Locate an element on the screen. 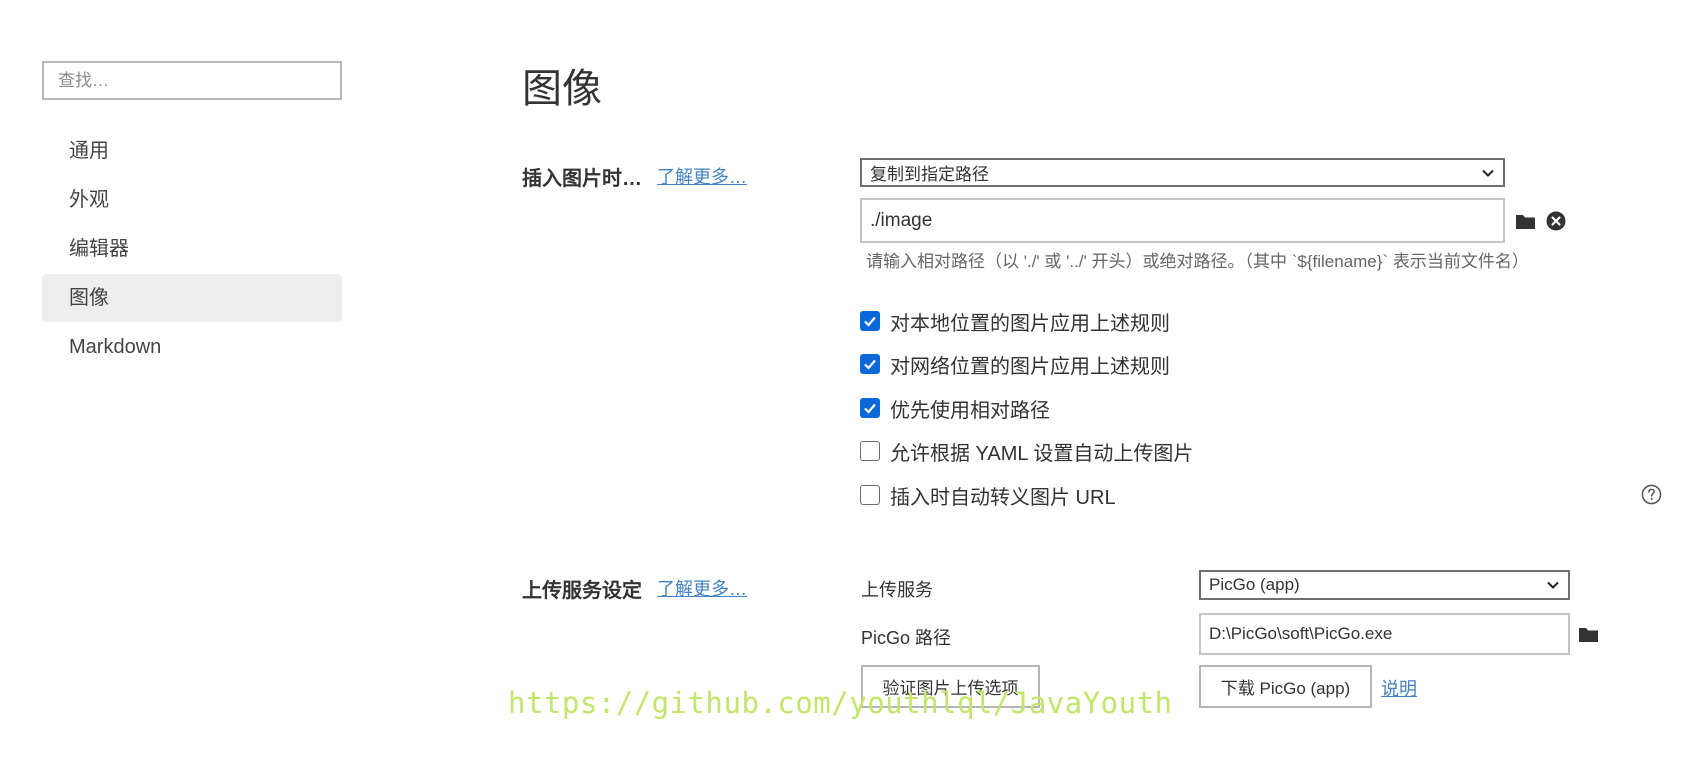 The height and width of the screenshot is (761, 1695). upload-section-title: 上传服务设定 is located at coordinates (582, 591).